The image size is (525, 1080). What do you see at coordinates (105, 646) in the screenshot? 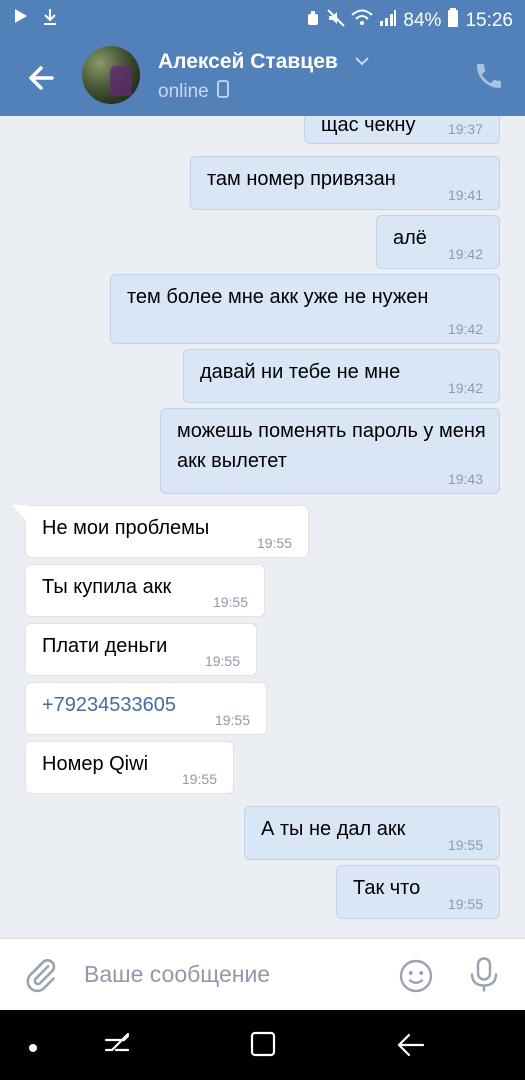
I see `message-text: Плати деньги` at bounding box center [105, 646].